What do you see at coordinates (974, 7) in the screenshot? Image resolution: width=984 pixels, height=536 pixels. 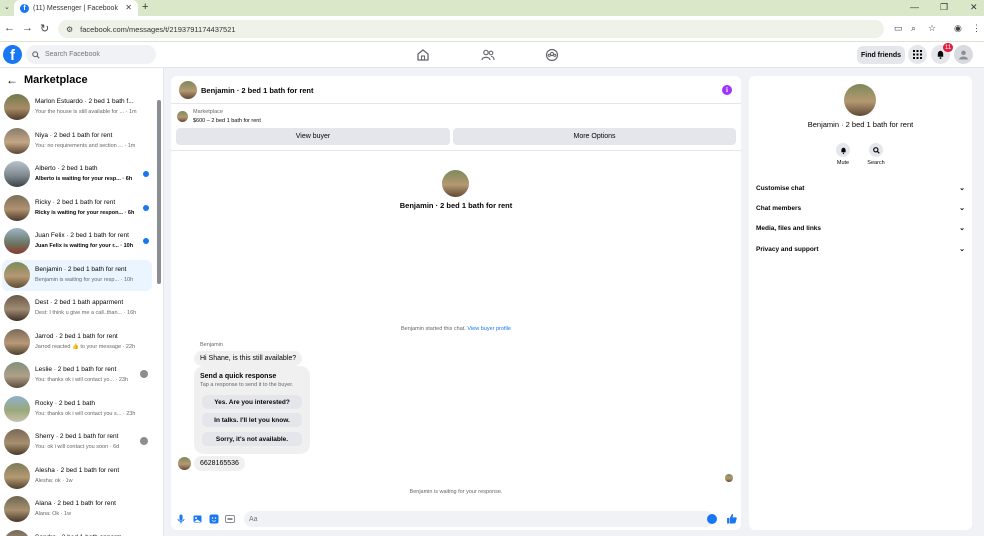 I see `close-window-icon: ✕` at bounding box center [974, 7].